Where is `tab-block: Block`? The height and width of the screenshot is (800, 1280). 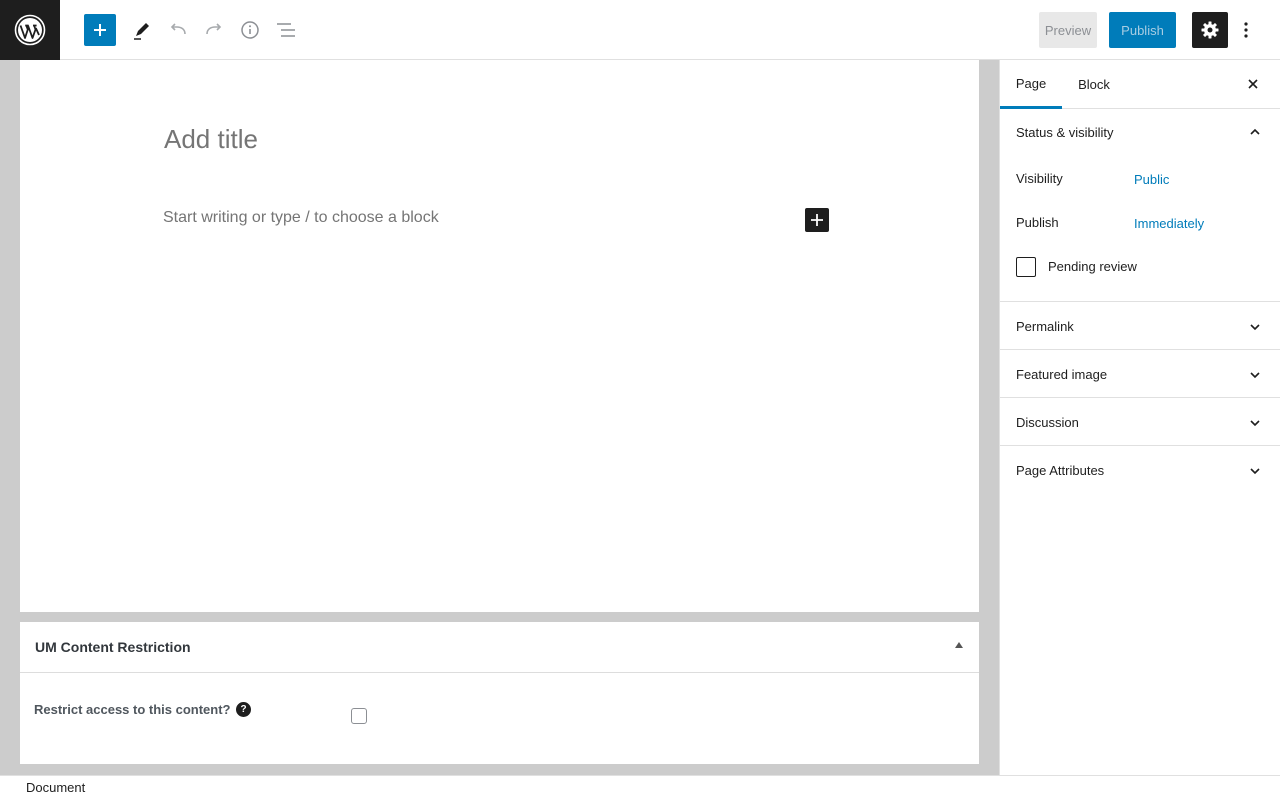 tab-block: Block is located at coordinates (1094, 84).